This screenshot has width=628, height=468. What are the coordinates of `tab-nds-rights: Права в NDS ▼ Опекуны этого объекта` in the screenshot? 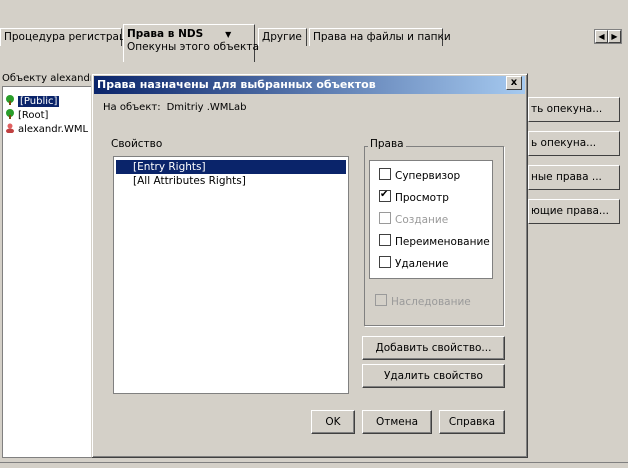 It's located at (191, 43).